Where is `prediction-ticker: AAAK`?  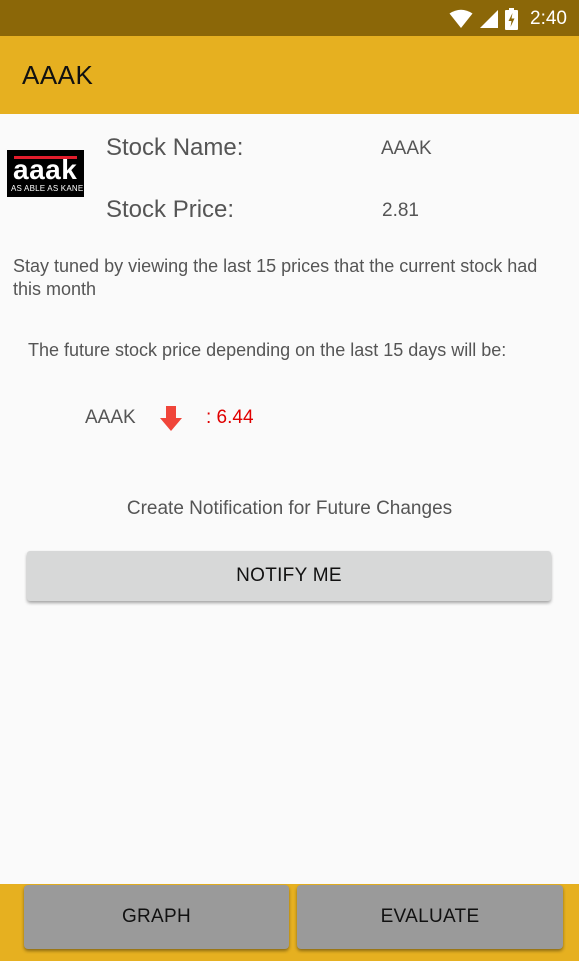 prediction-ticker: AAAK is located at coordinates (110, 417).